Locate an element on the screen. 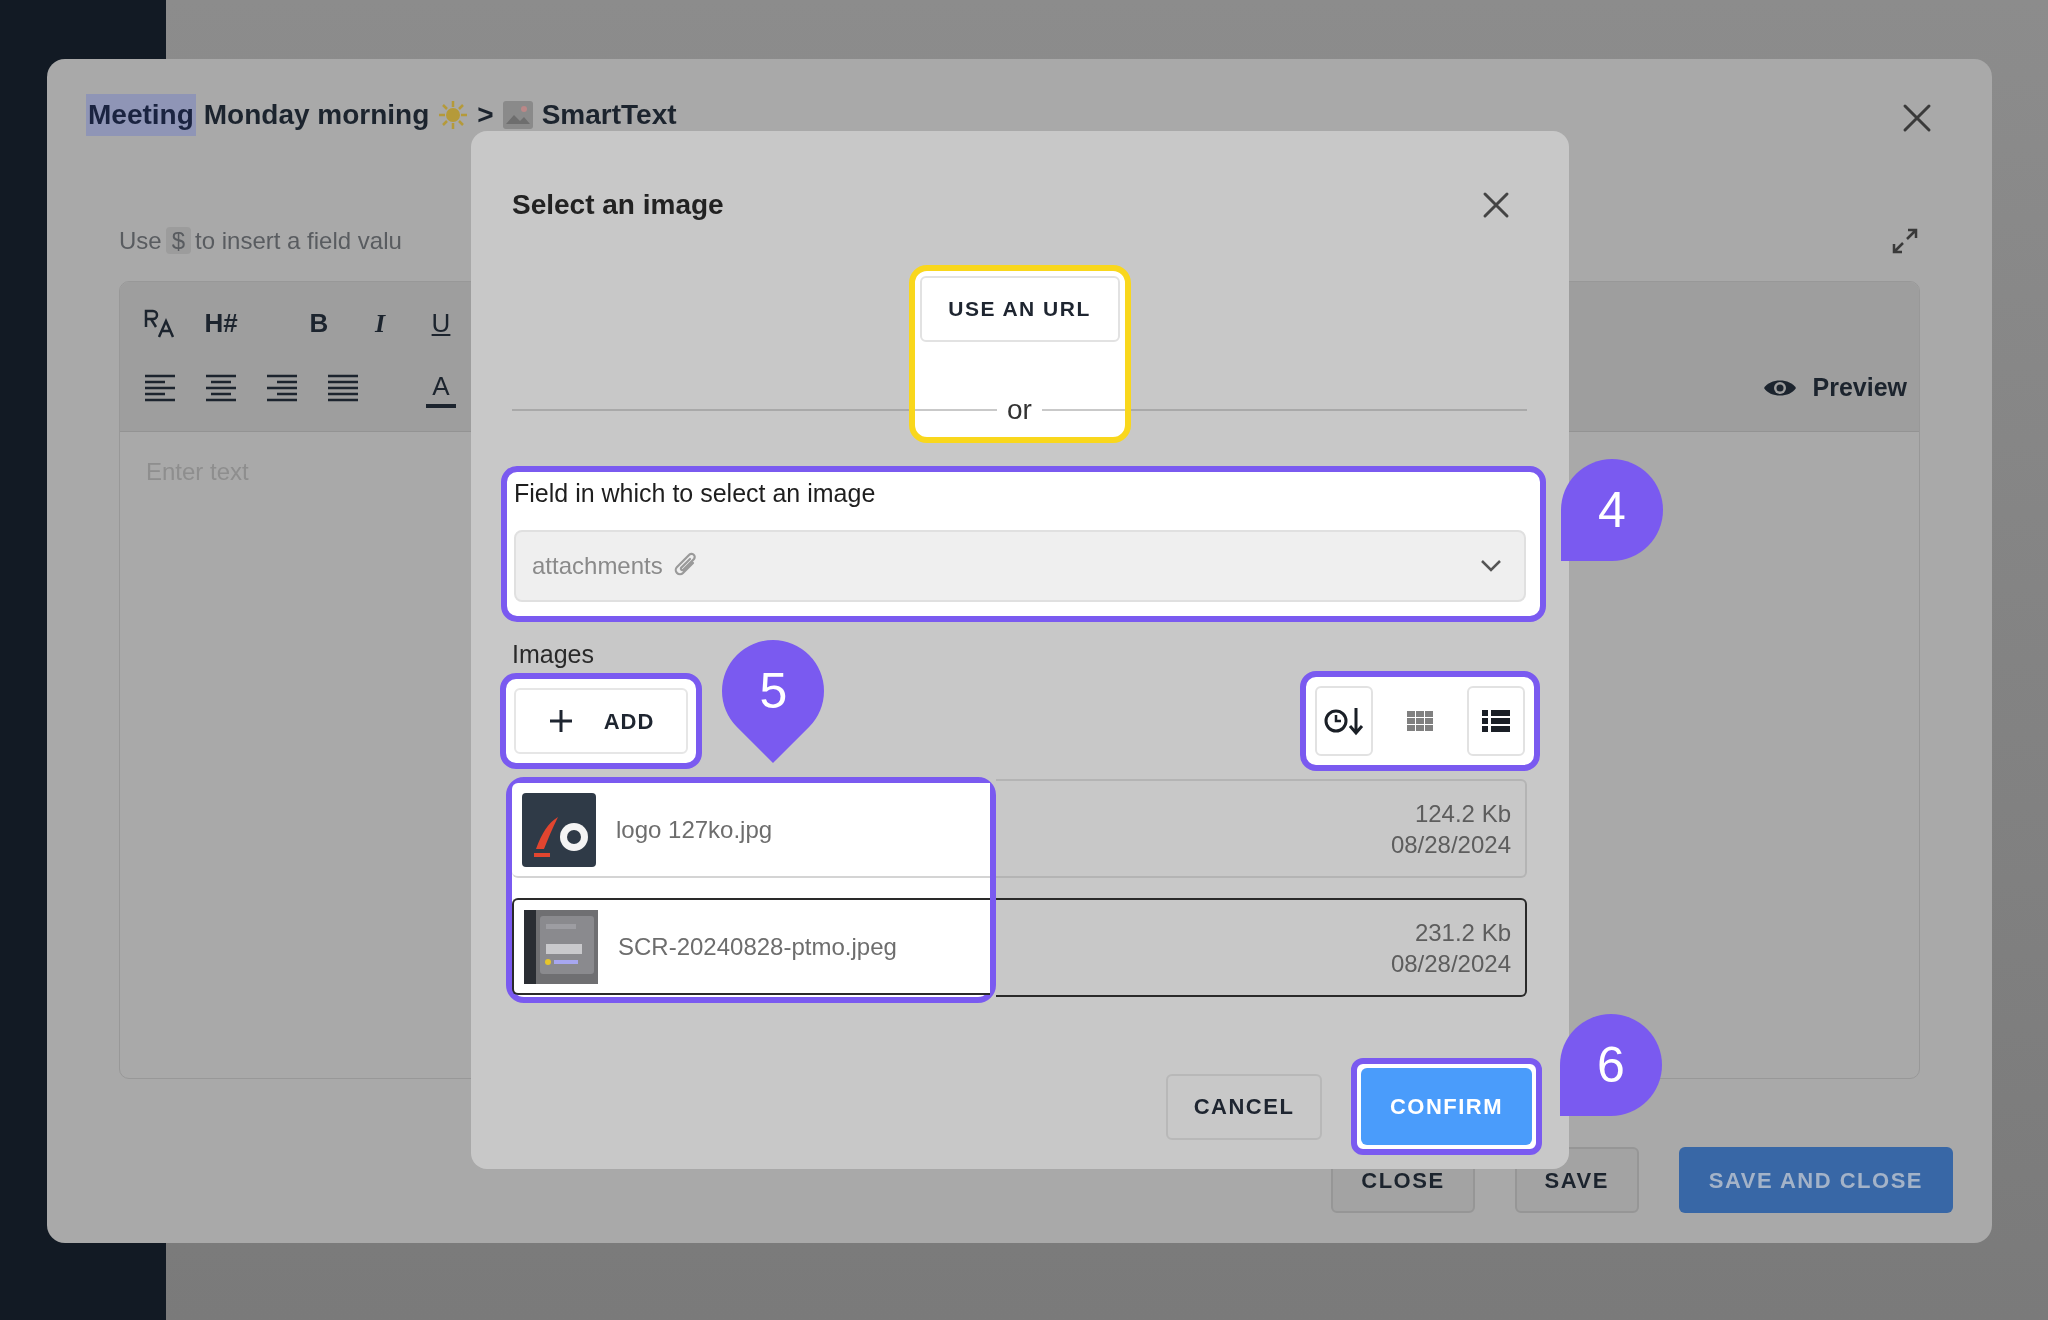 The height and width of the screenshot is (1320, 2048). grid-icon is located at coordinates (1420, 721).